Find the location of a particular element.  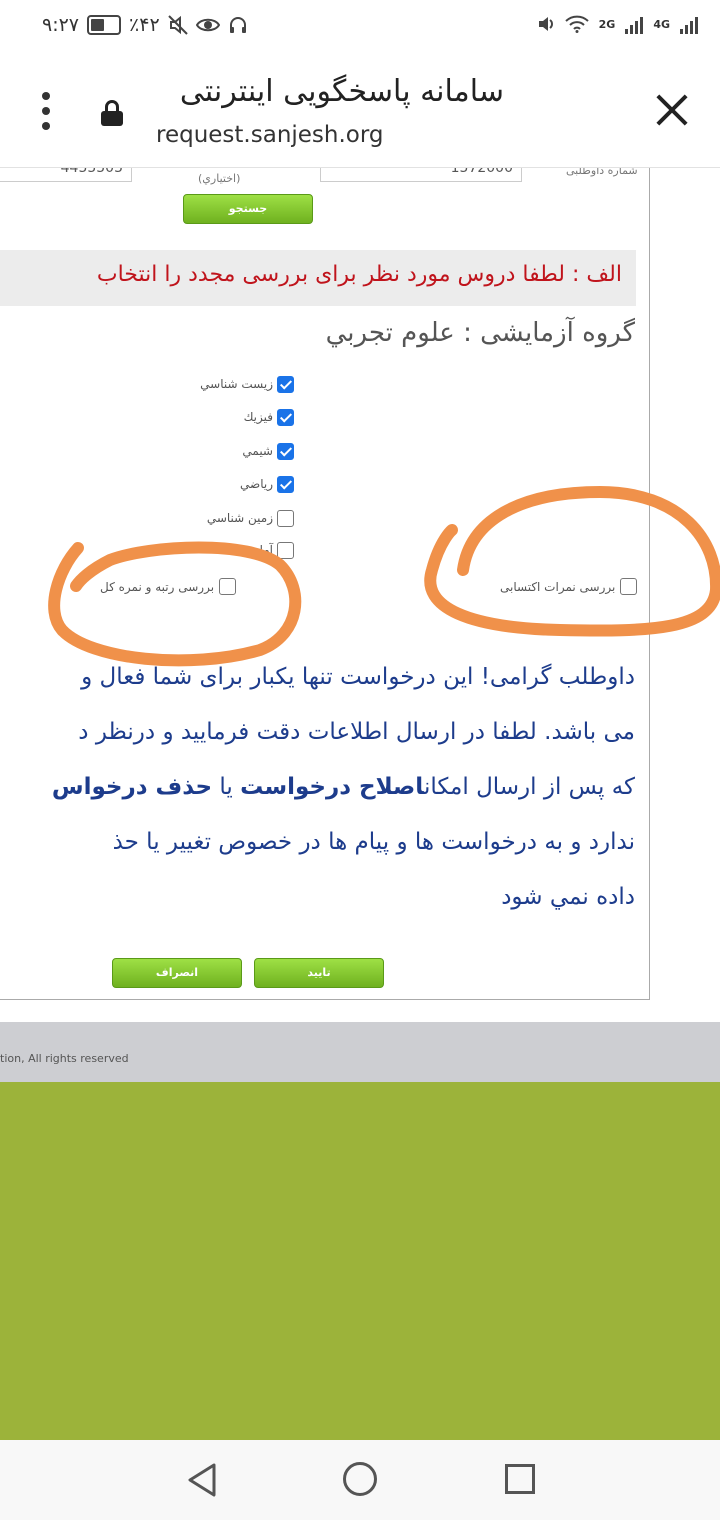

system-nav-bar is located at coordinates (360, 1480).